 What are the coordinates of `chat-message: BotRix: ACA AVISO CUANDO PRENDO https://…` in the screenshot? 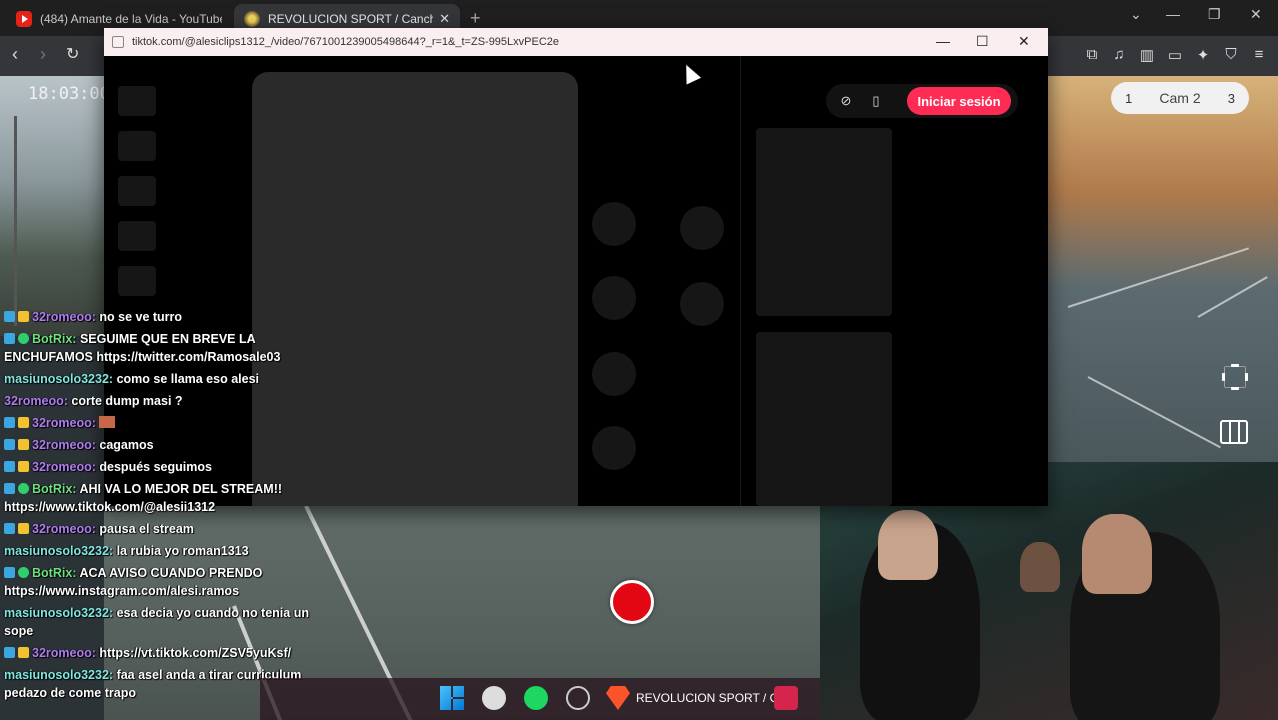 It's located at (133, 582).